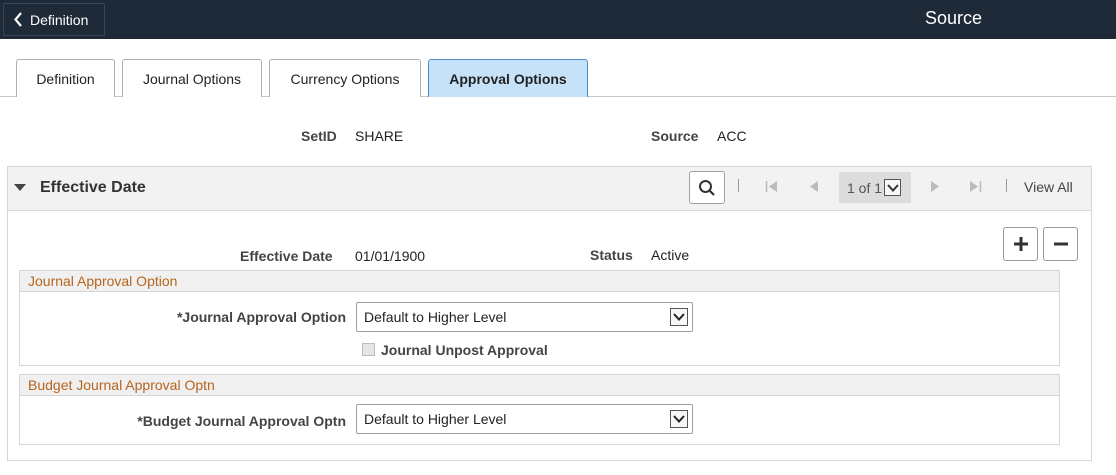 The width and height of the screenshot is (1116, 475). Describe the element at coordinates (18, 19) in the screenshot. I see `chevron-left-icon` at that location.